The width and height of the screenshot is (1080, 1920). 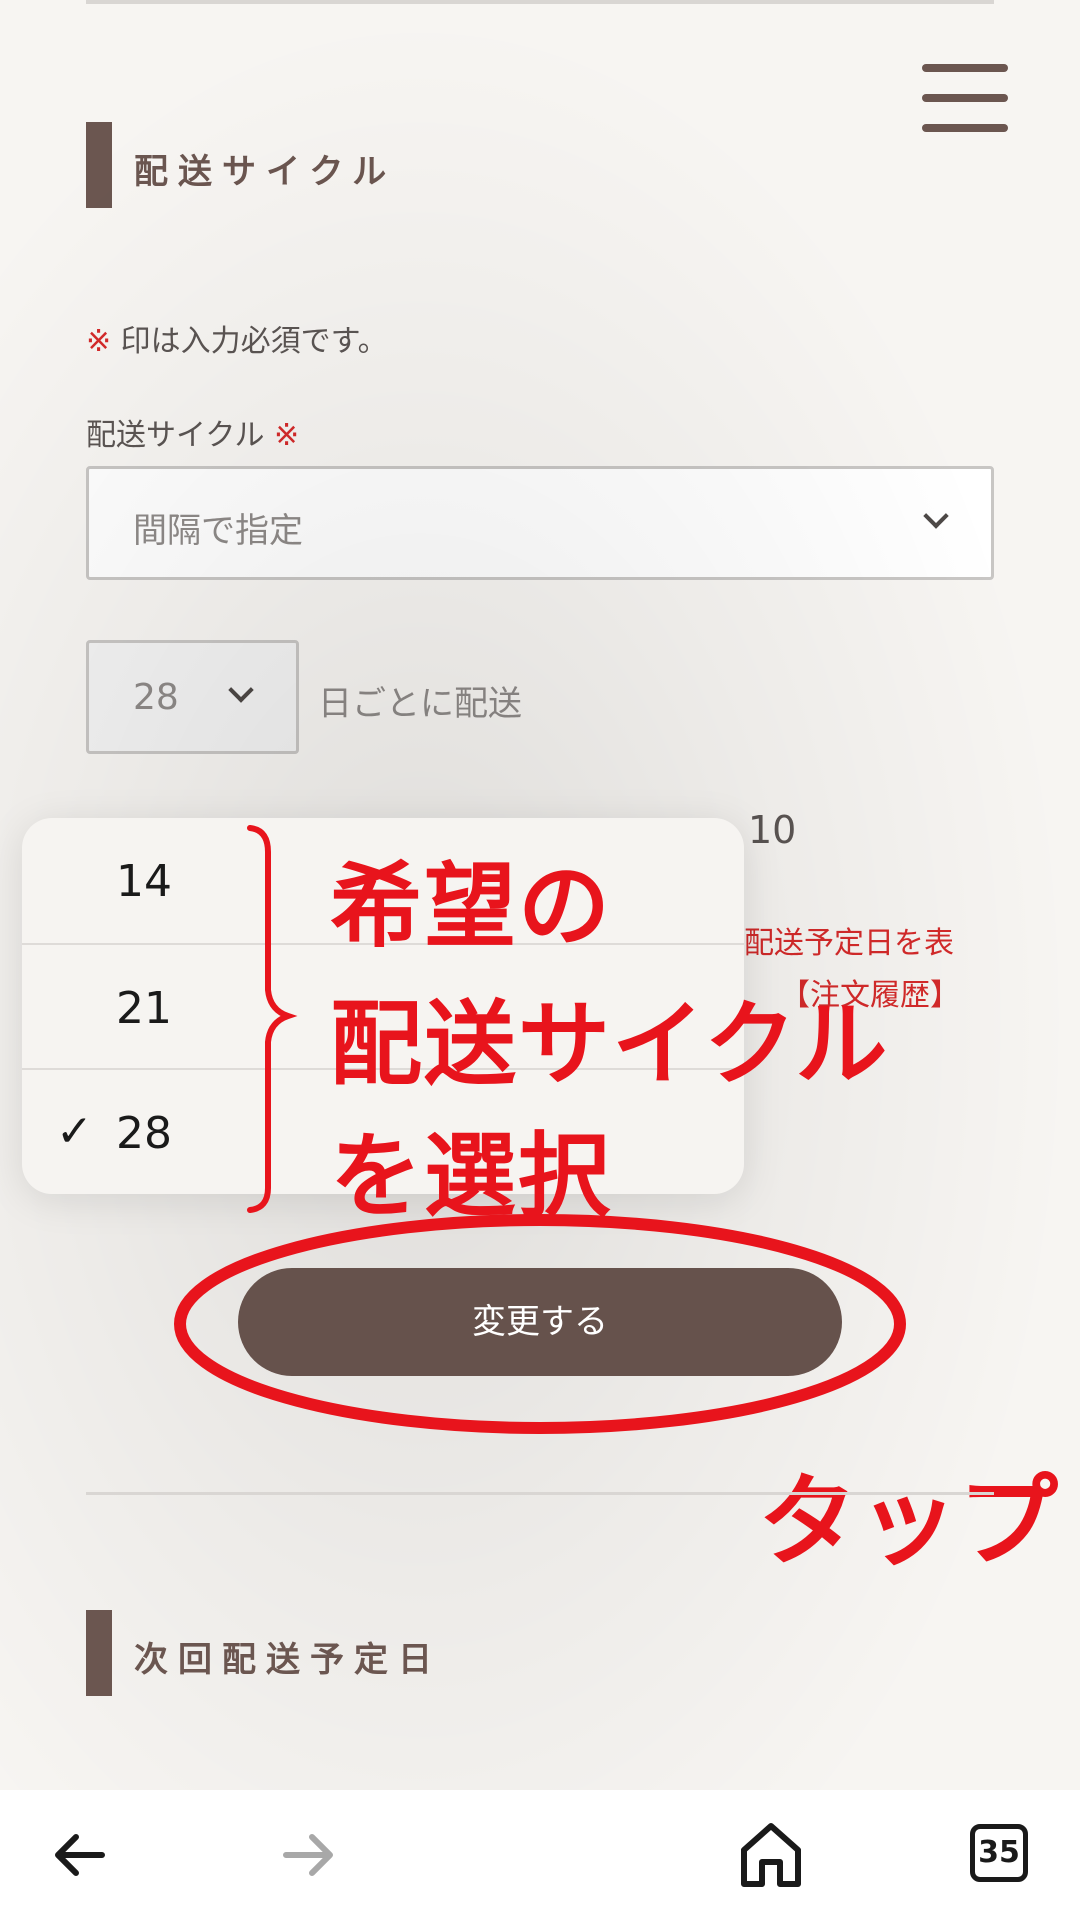 What do you see at coordinates (79, 1855) in the screenshot?
I see `arrow-left-icon` at bounding box center [79, 1855].